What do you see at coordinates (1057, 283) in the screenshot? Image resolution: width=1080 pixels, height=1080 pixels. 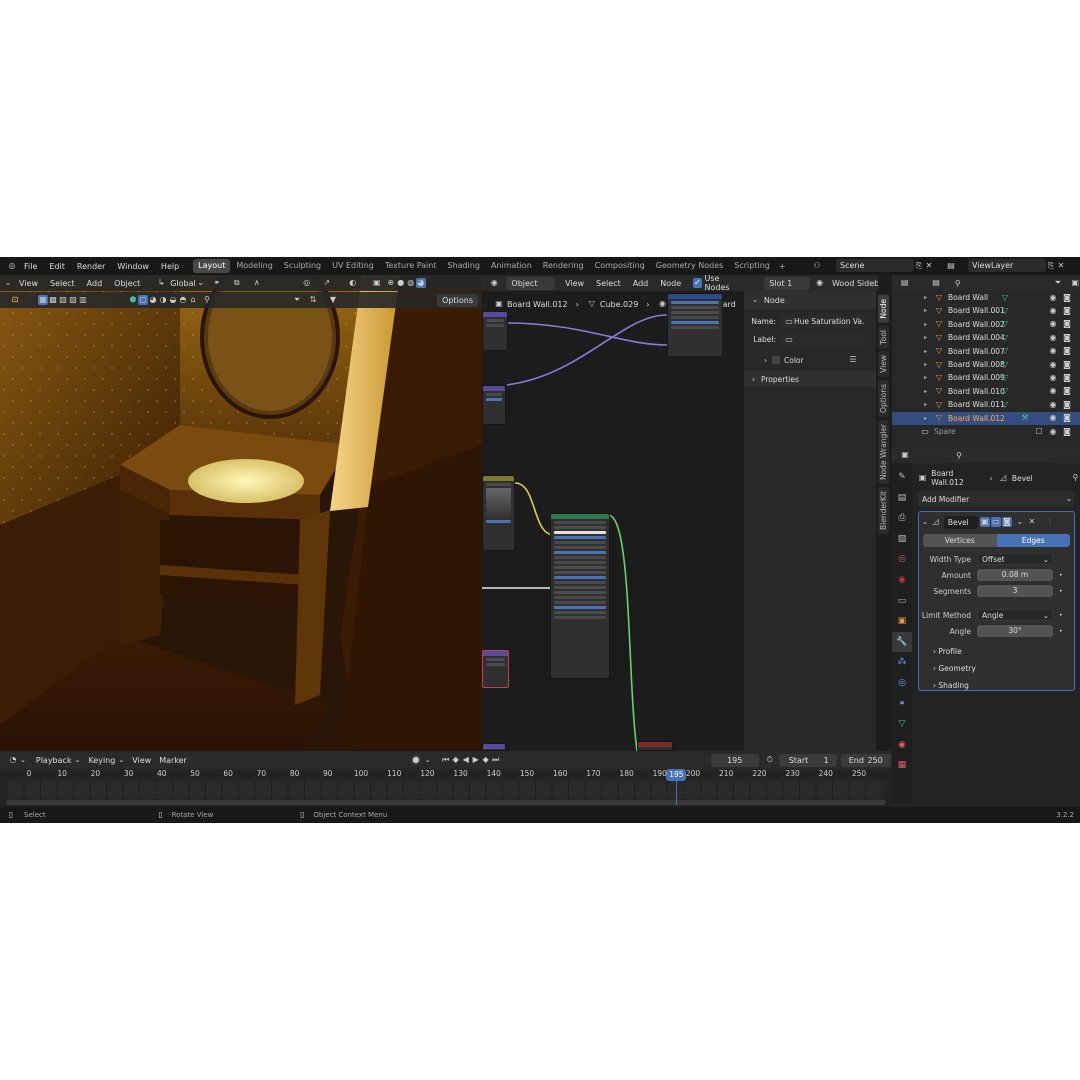 I see `outliner-filter-icon: ⏷` at bounding box center [1057, 283].